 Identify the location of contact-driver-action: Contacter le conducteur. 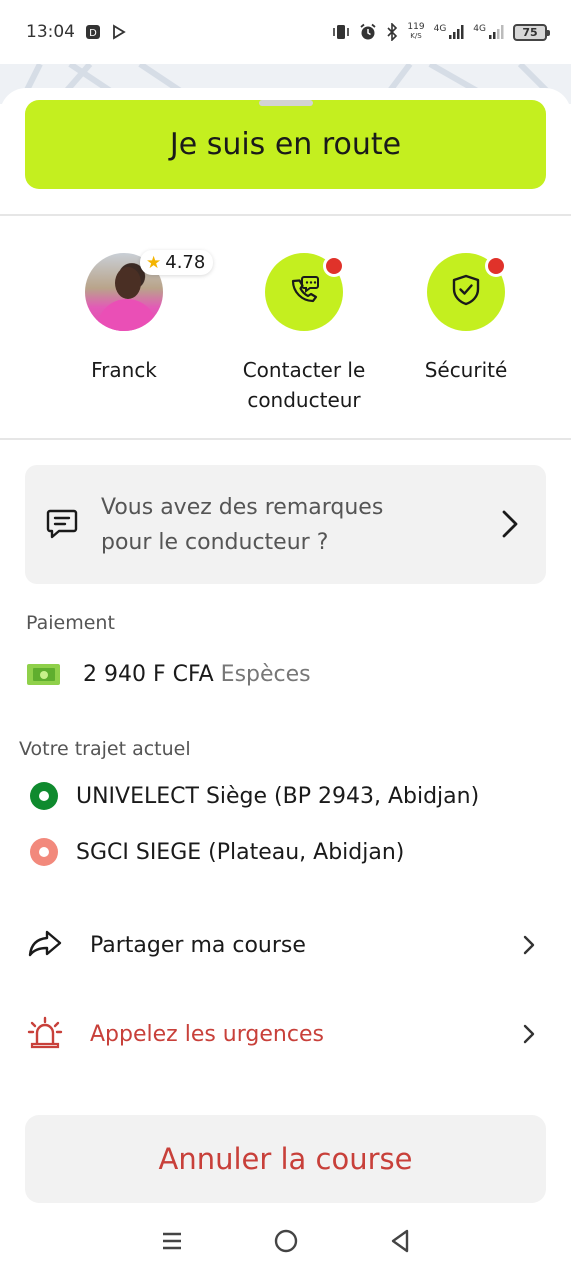
(304, 334).